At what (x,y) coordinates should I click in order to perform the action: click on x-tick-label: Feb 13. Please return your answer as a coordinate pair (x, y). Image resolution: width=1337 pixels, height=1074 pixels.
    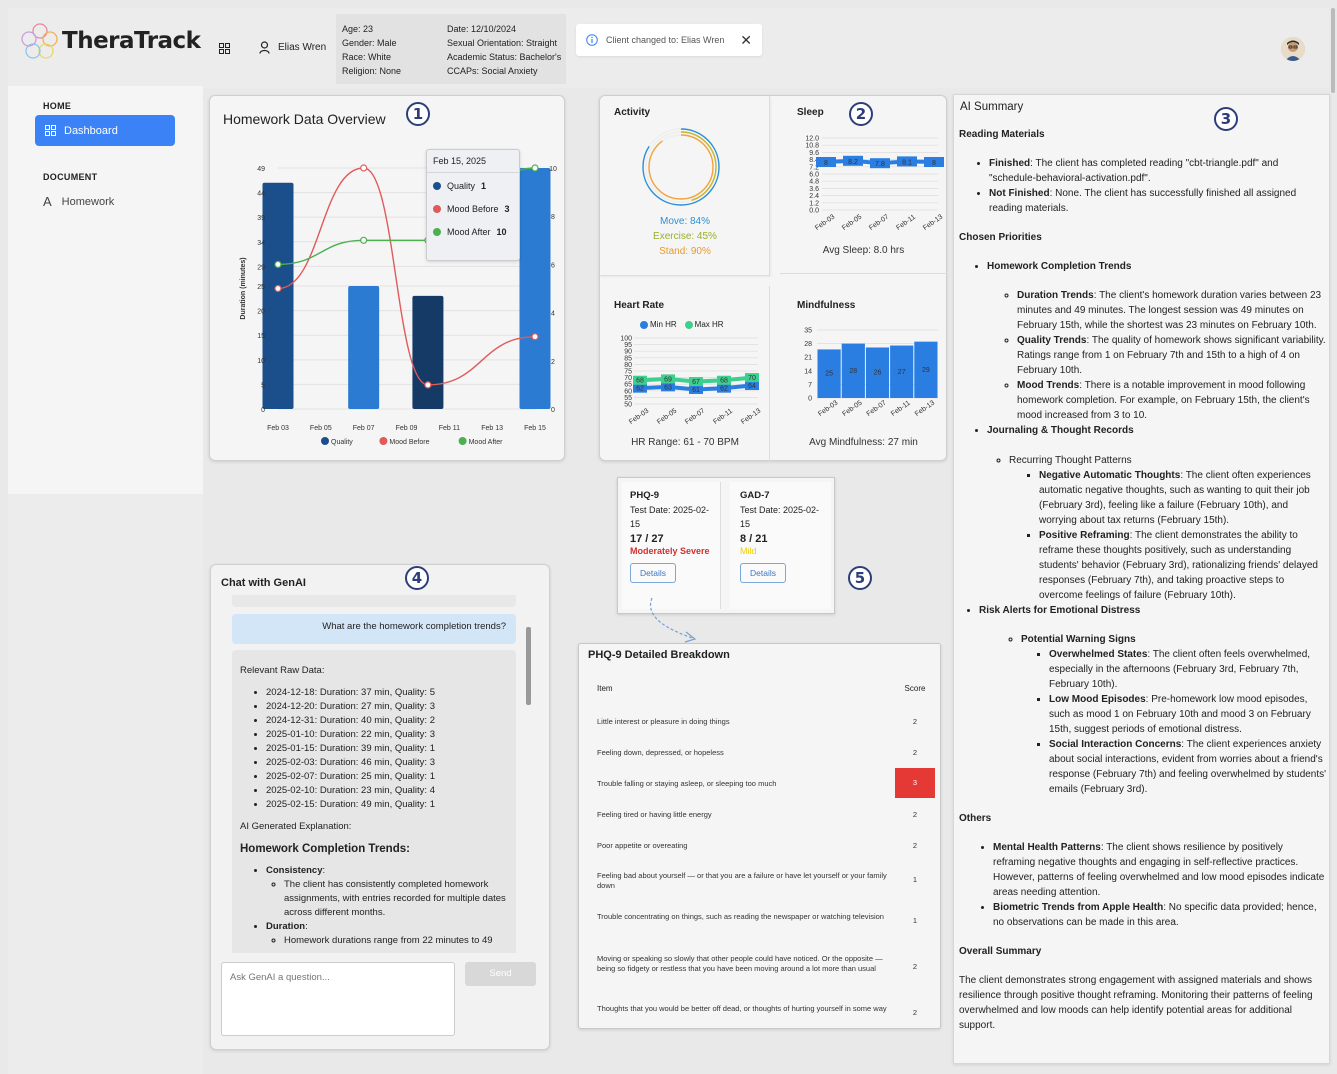
    Looking at the image, I should click on (492, 428).